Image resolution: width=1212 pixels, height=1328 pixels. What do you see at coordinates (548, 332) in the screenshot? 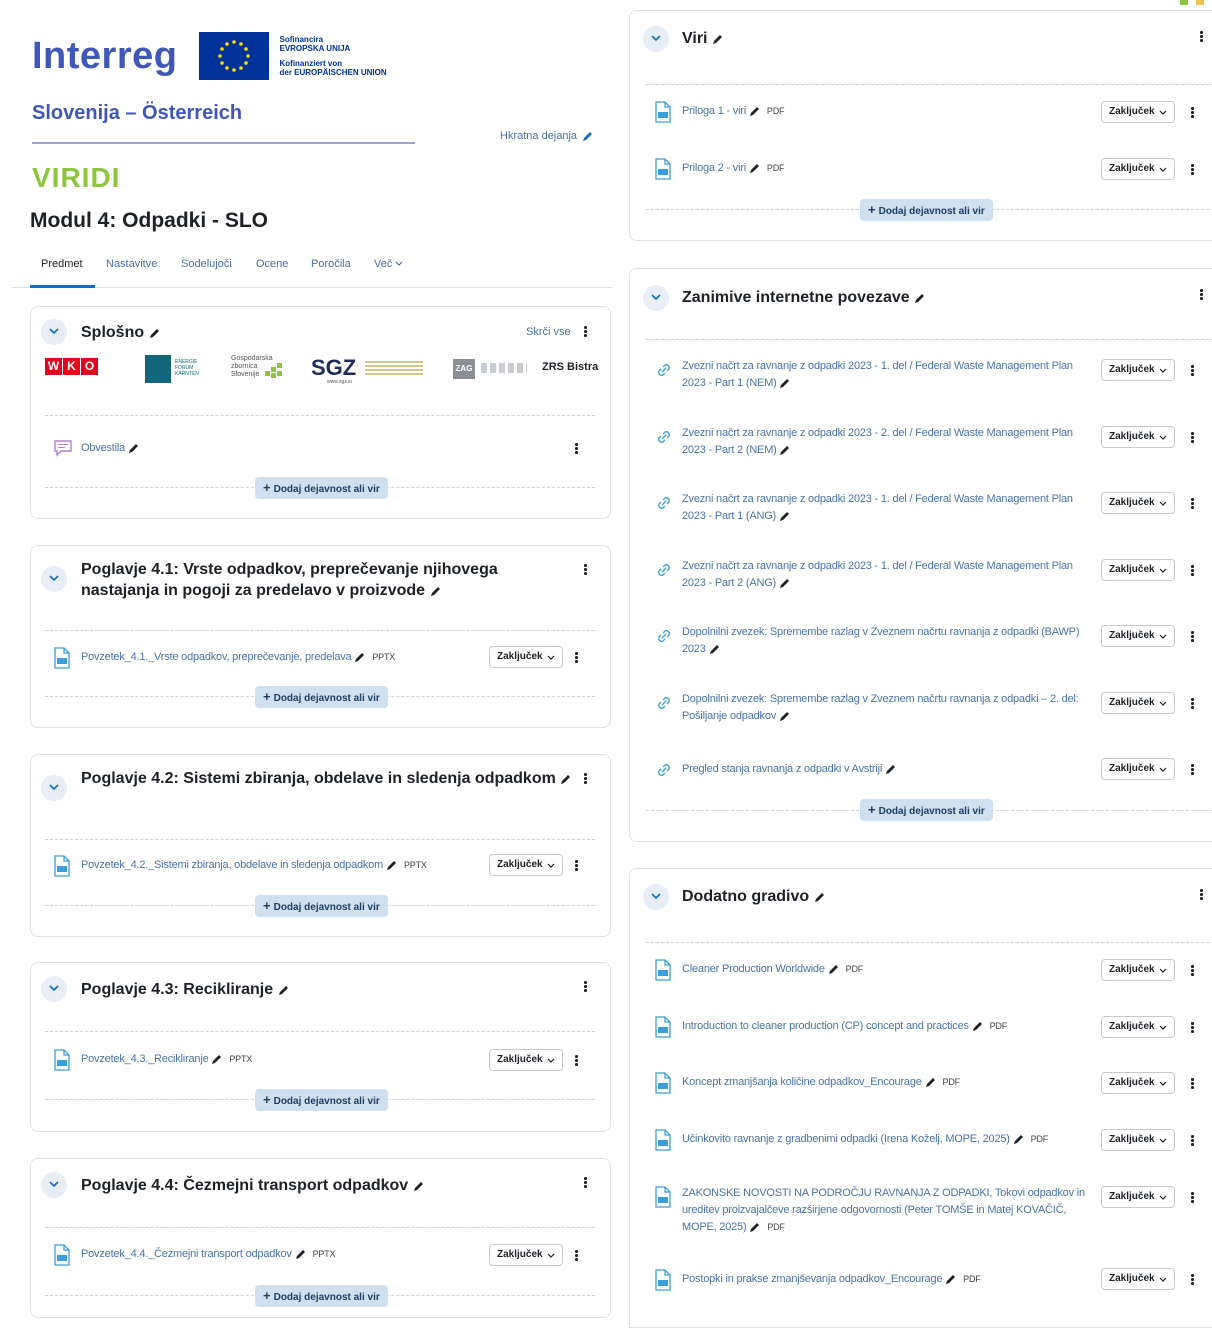
I see `collapse-all-link: Skrči vse` at bounding box center [548, 332].